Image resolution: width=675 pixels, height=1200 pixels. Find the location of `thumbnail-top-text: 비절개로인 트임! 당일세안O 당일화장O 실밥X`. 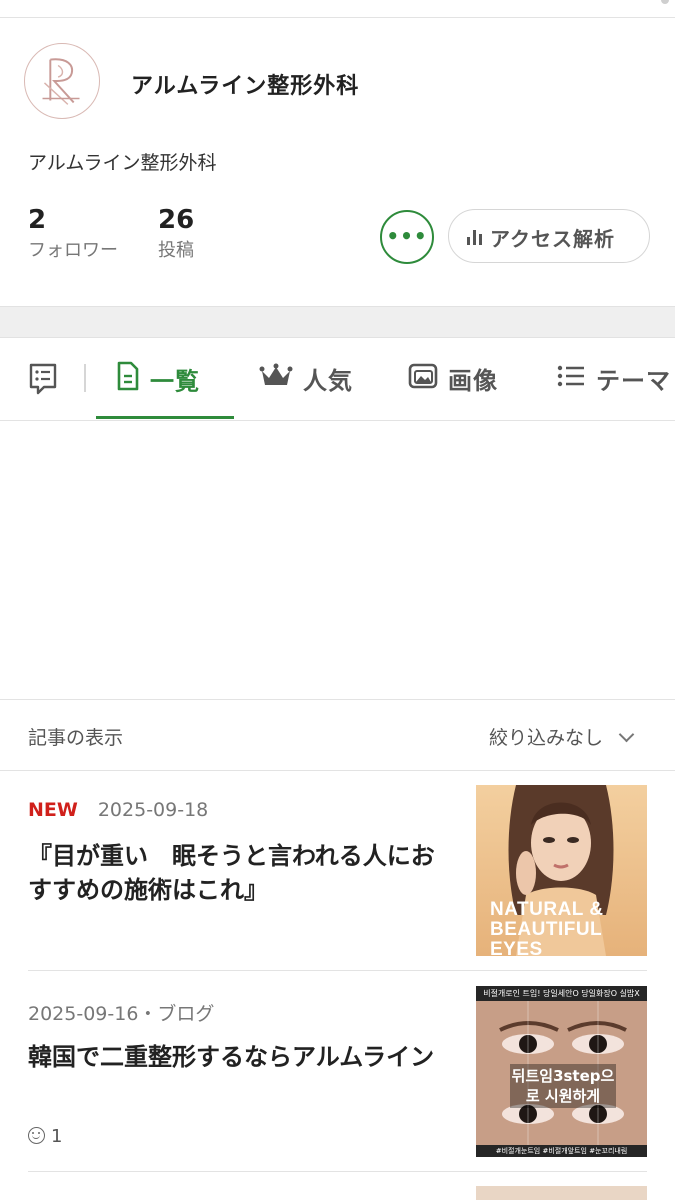

thumbnail-top-text: 비절개로인 트임! 당일세안O 당일화장O 실밥X is located at coordinates (561, 993).